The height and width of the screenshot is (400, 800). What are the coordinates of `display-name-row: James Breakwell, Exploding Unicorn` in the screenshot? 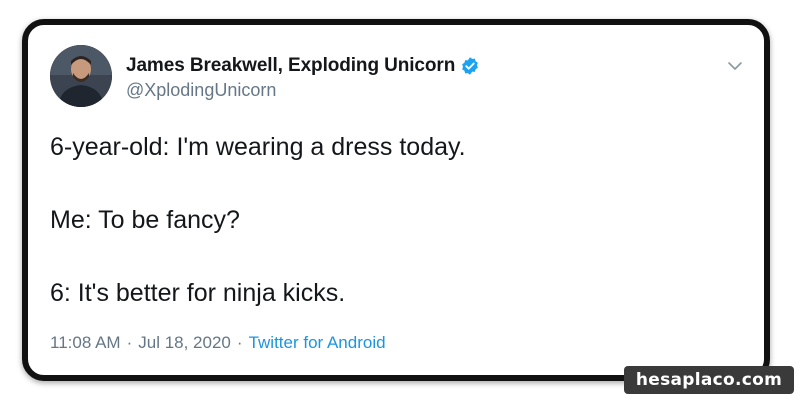 It's located at (303, 66).